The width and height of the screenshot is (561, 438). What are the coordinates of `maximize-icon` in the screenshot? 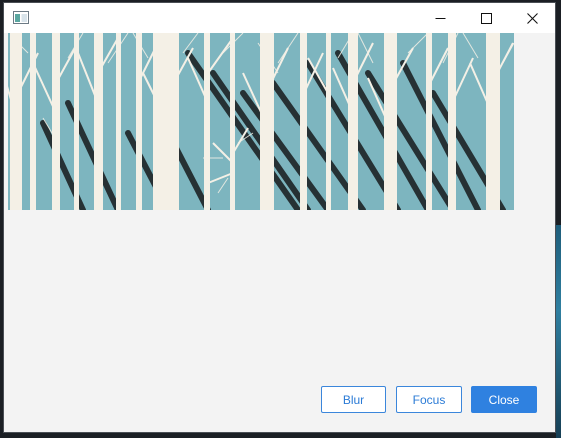 It's located at (486, 18).